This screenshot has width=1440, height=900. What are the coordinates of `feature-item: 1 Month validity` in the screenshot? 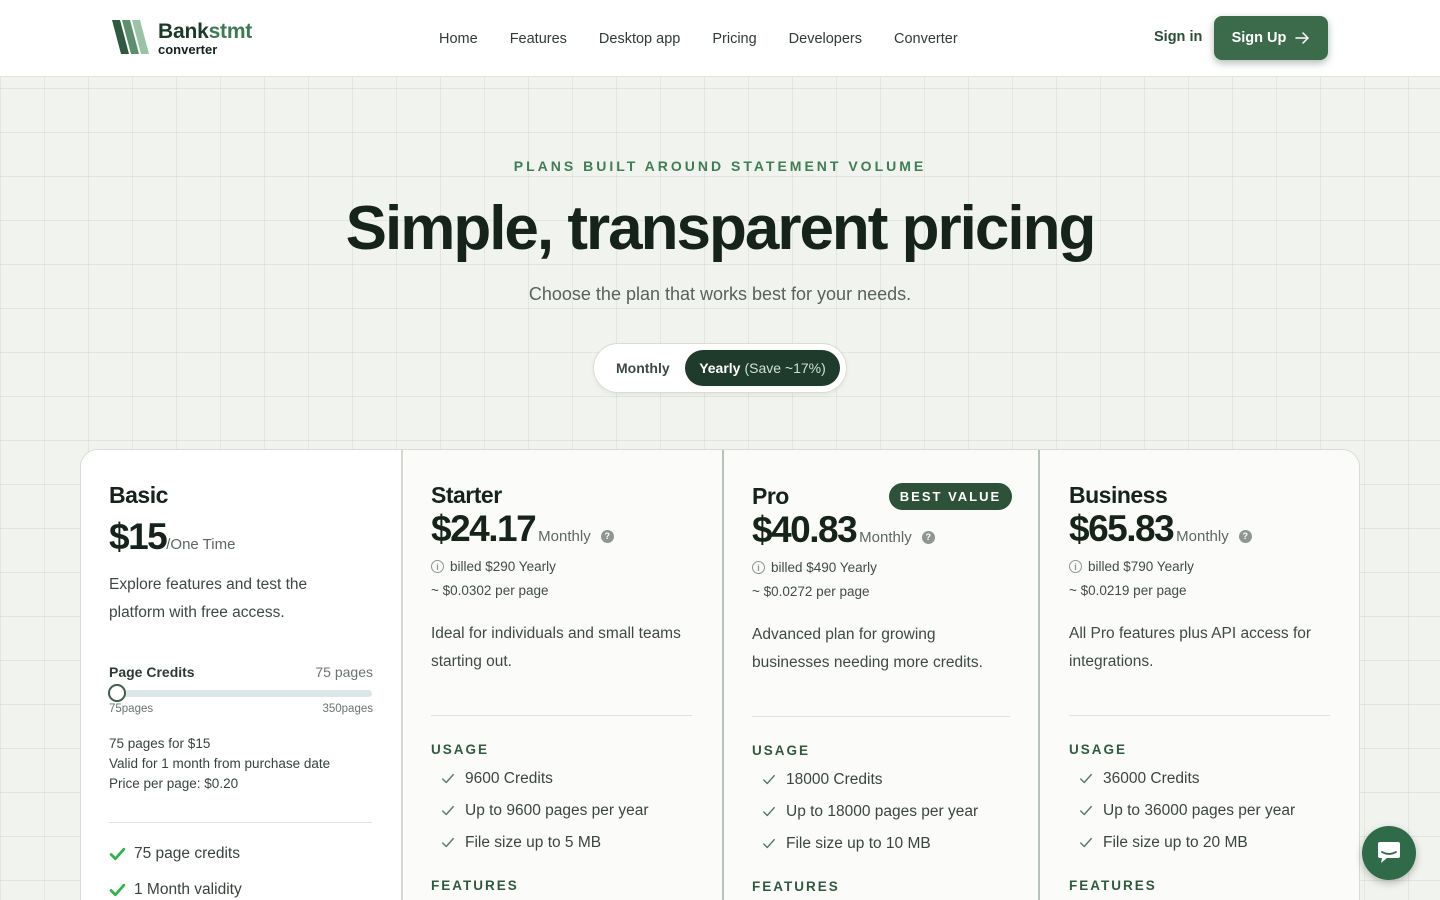 It's located at (175, 890).